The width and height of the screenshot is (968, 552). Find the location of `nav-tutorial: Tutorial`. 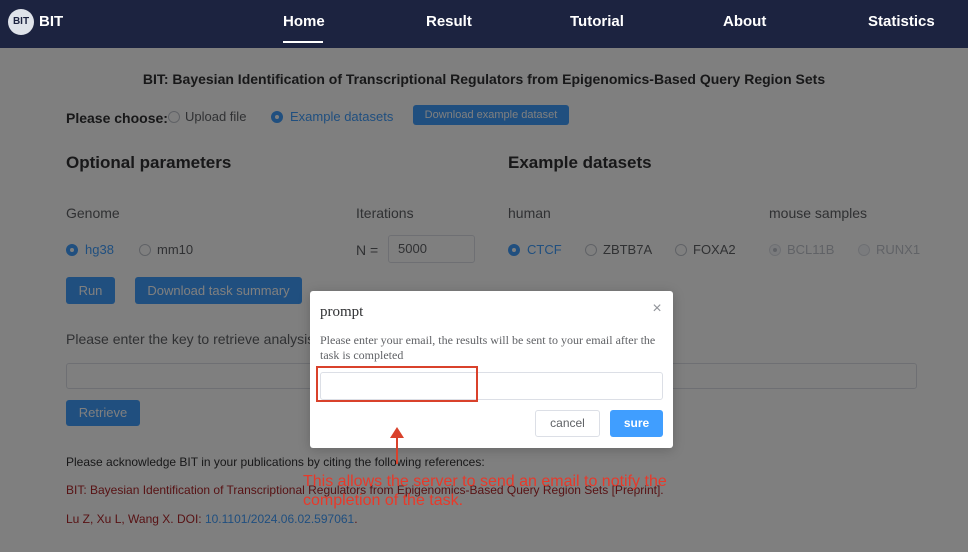

nav-tutorial: Tutorial is located at coordinates (597, 21).